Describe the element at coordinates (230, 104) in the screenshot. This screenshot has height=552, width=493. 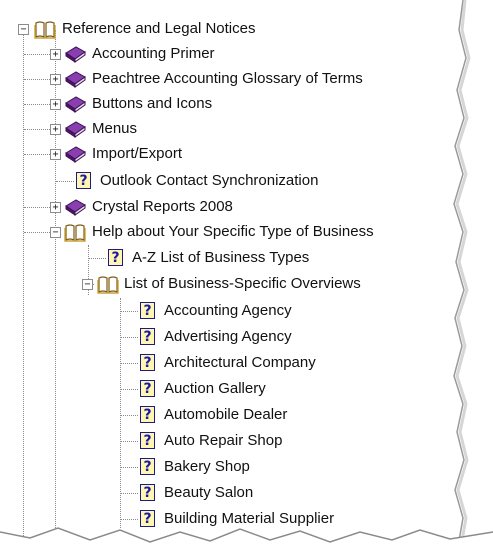
I see `tree-node-buttons-icons: + Buttons and Icons` at that location.